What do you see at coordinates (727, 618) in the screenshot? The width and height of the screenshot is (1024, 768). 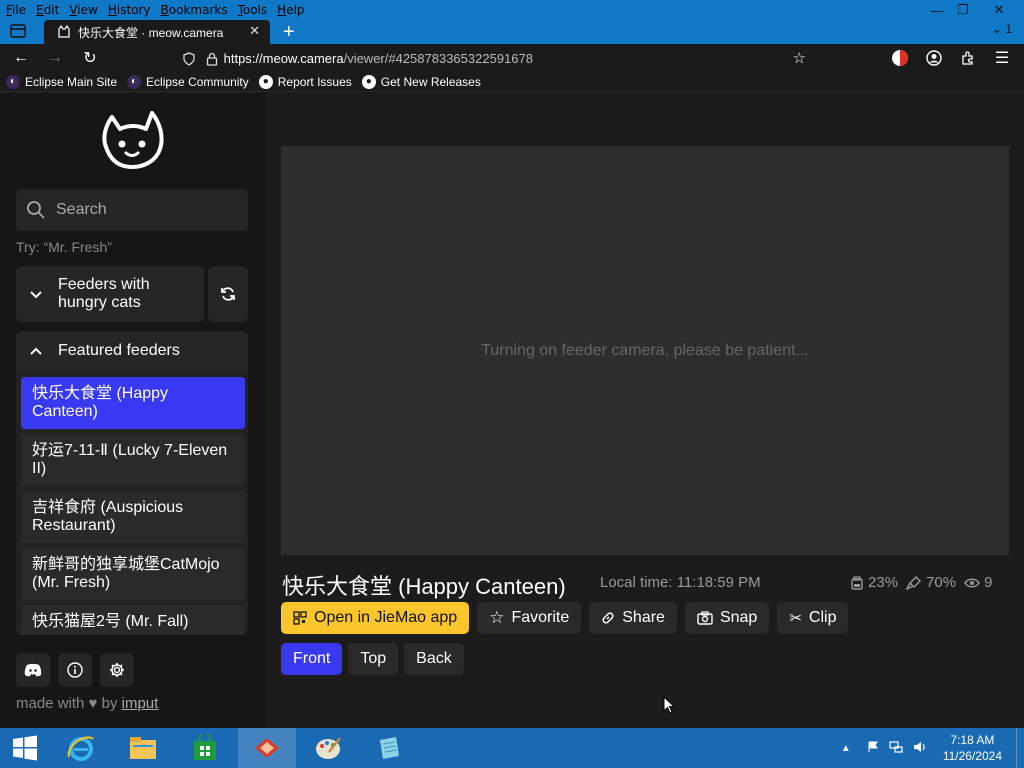 I see `snap-button: Snap` at bounding box center [727, 618].